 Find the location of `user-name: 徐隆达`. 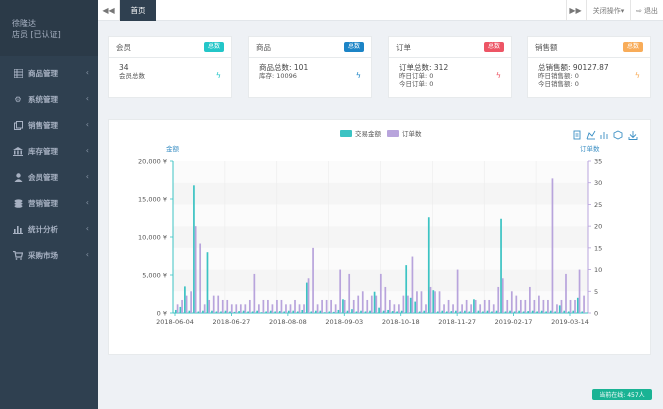

user-name: 徐隆达 is located at coordinates (55, 23).